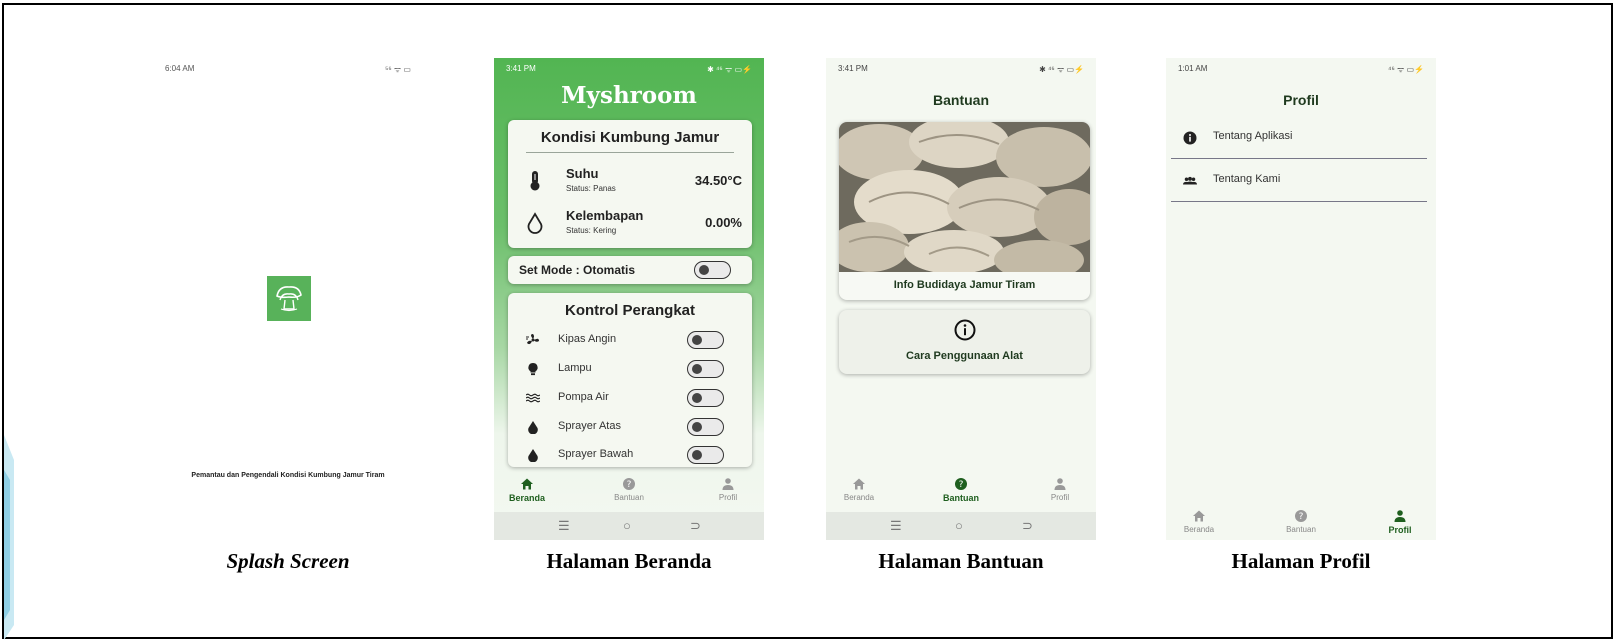 The image size is (1618, 641). I want to click on device-name: Sprayer Atas, so click(589, 426).